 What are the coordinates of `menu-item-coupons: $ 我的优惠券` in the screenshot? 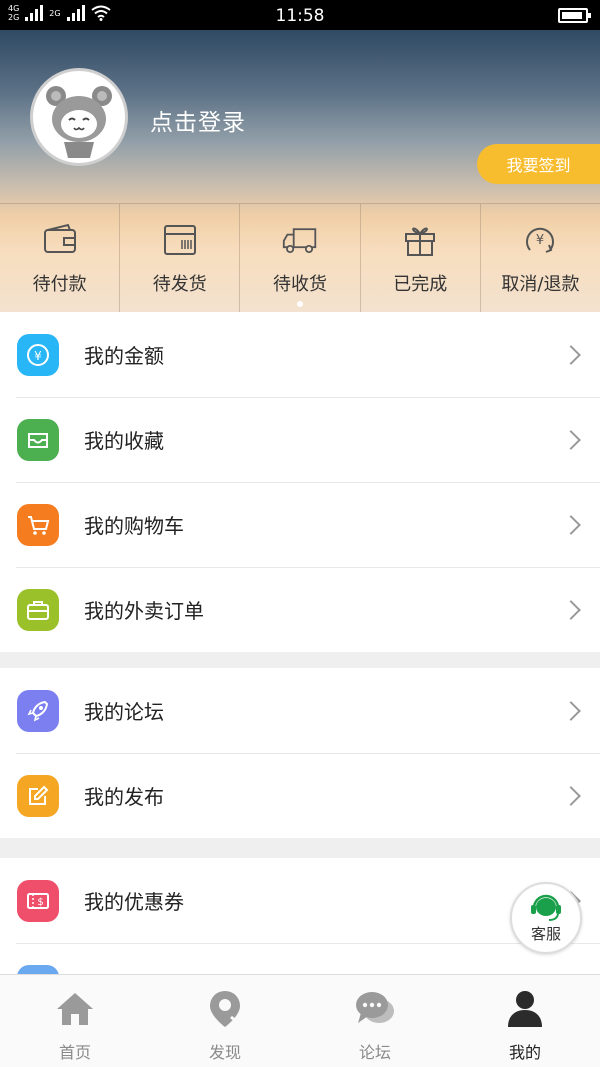 It's located at (300, 900).